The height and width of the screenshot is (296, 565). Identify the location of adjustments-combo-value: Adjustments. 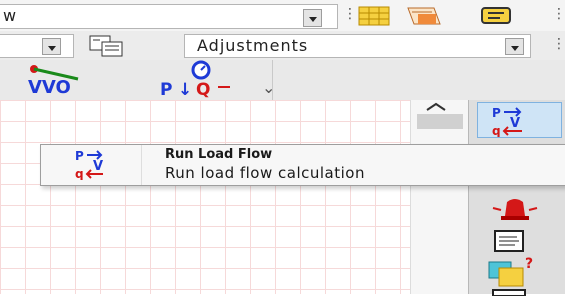
(253, 45).